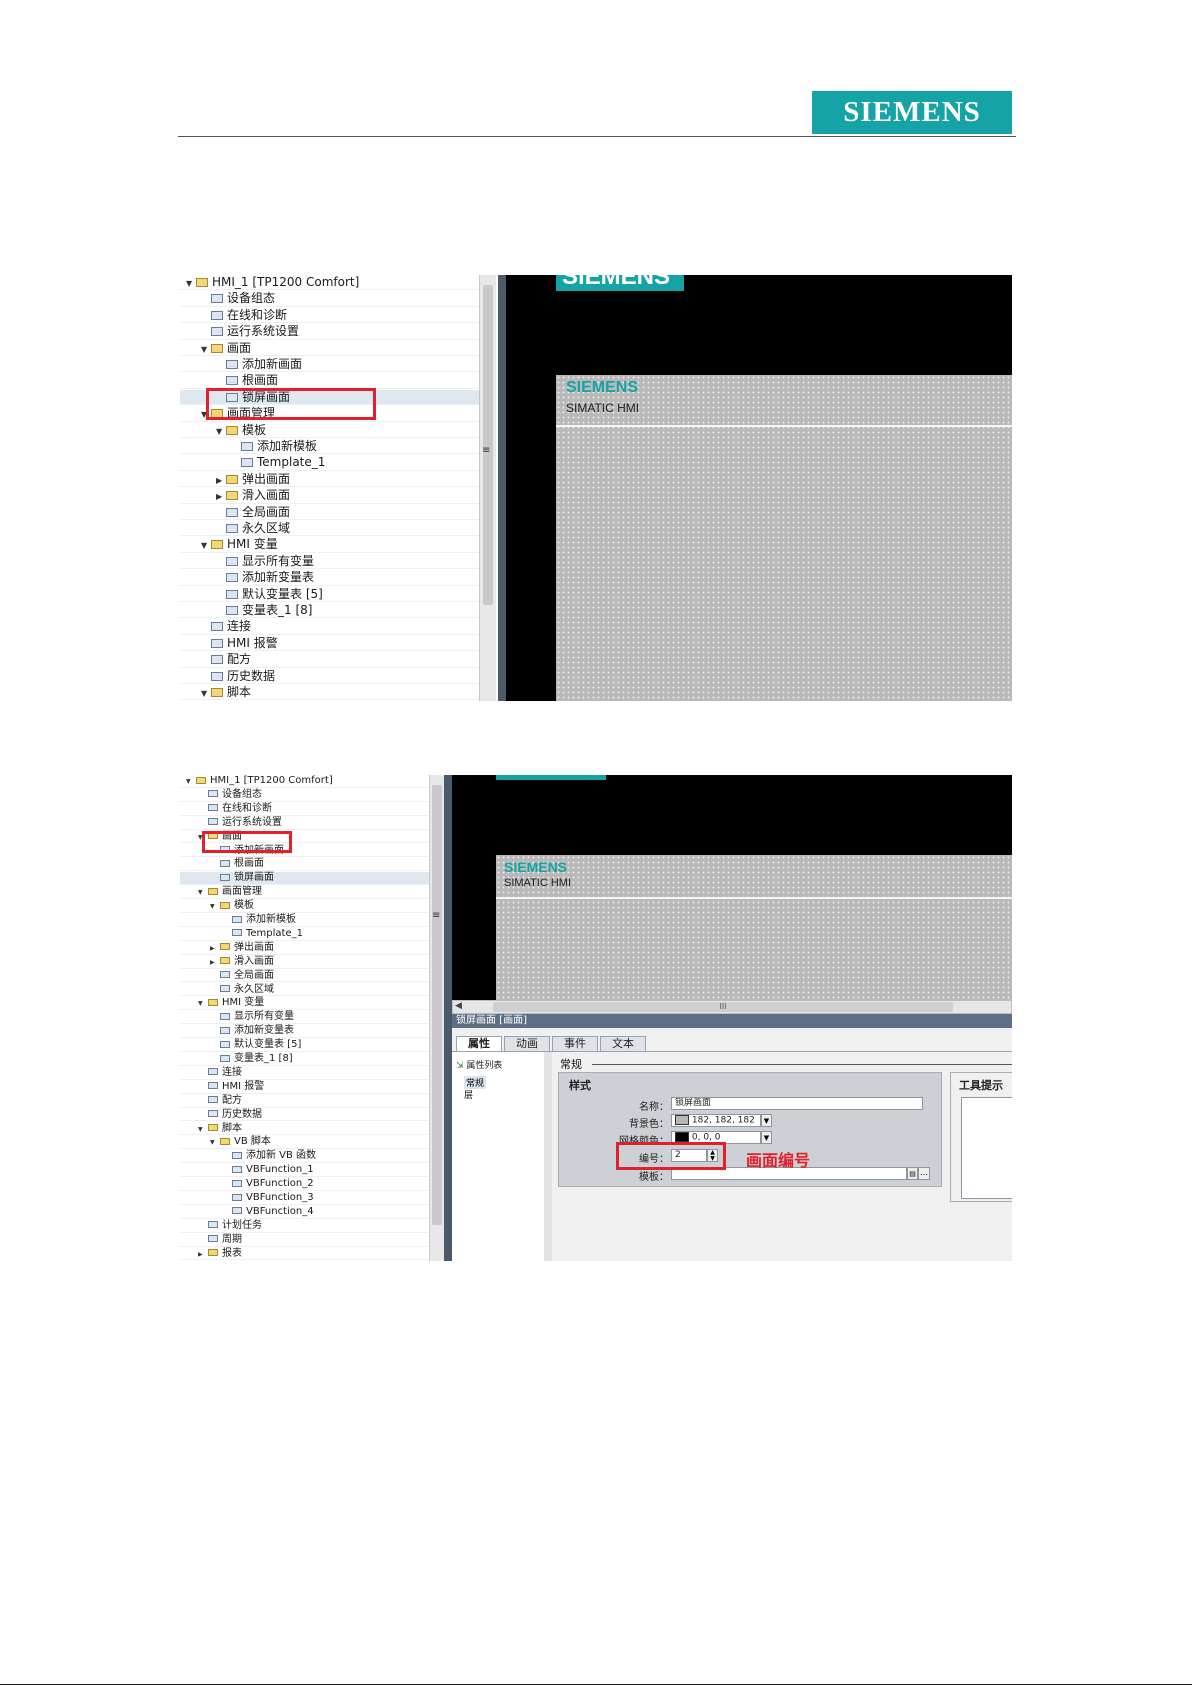  Describe the element at coordinates (912, 1173) in the screenshot. I see `template-picker-icon: ▤` at that location.